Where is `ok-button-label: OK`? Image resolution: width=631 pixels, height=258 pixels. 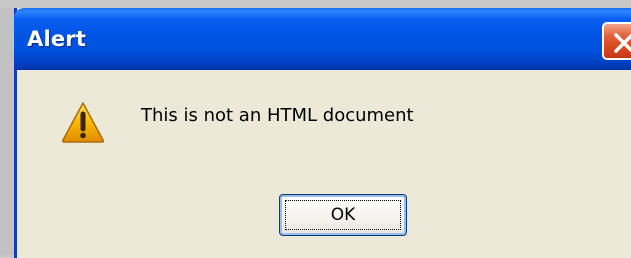 ok-button-label: OK is located at coordinates (343, 215).